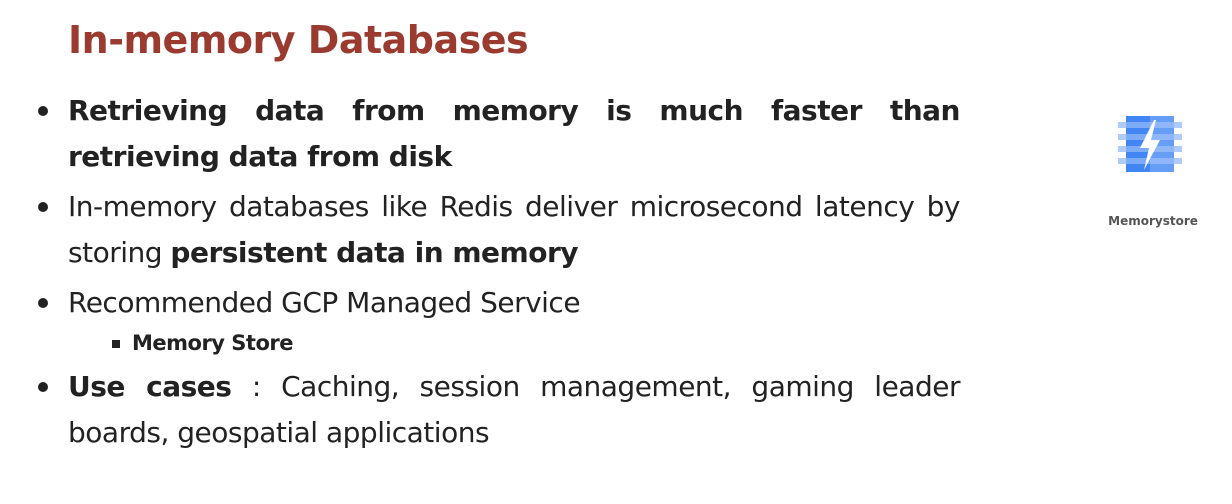  I want to click on bullet-bold-text: persistent data in memory, so click(374, 252).